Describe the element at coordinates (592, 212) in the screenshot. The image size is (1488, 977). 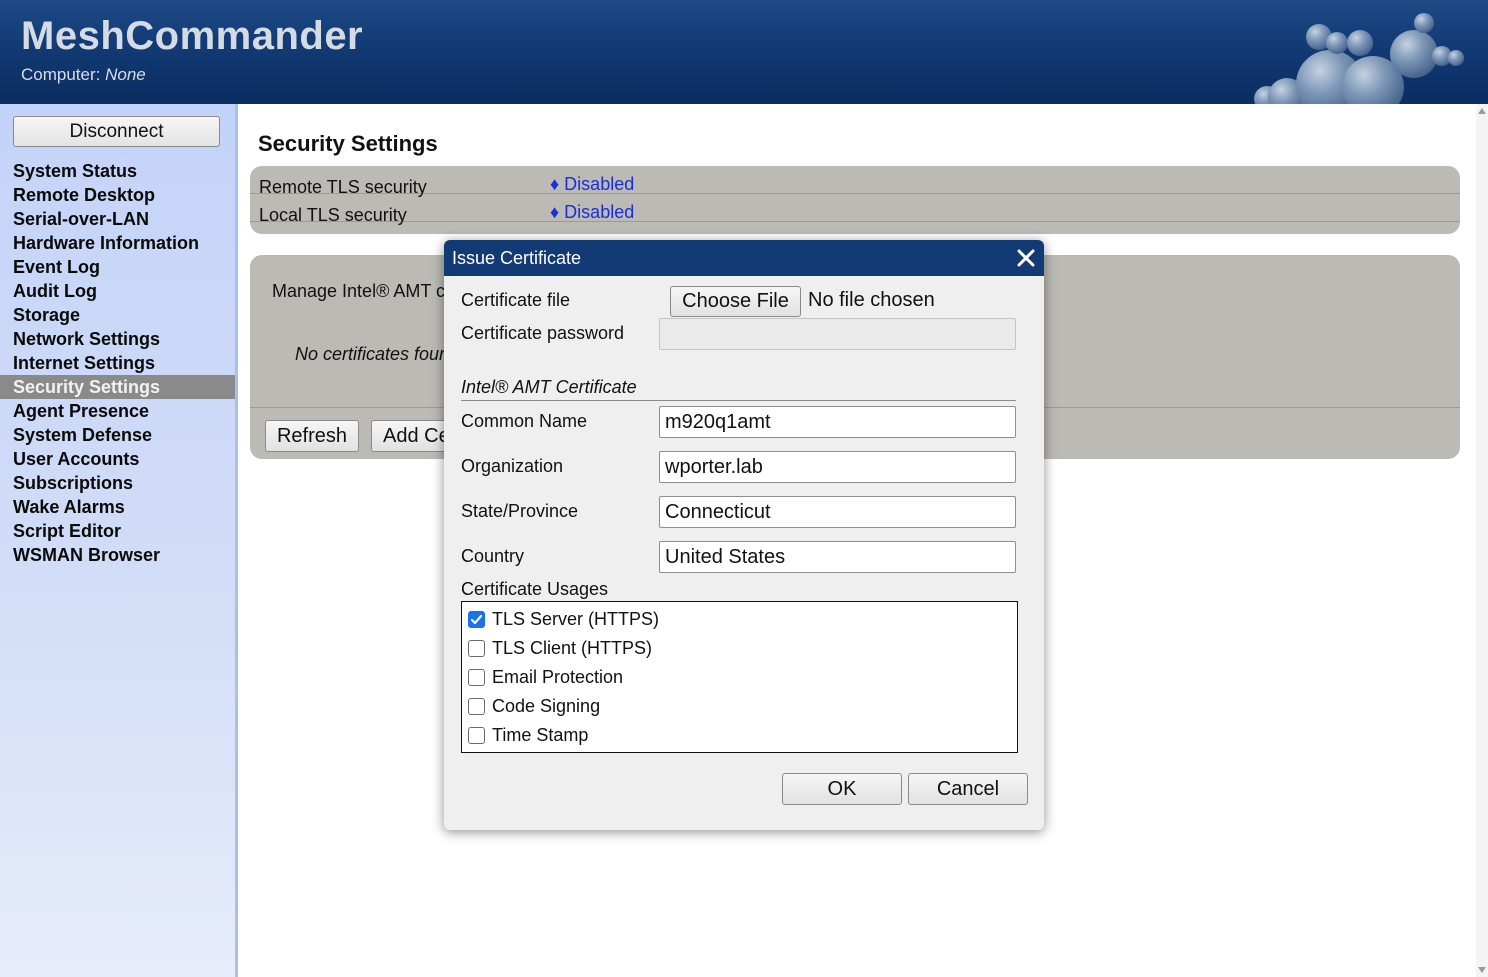
I see `local-tls-value-link: ♦ Disabled` at that location.